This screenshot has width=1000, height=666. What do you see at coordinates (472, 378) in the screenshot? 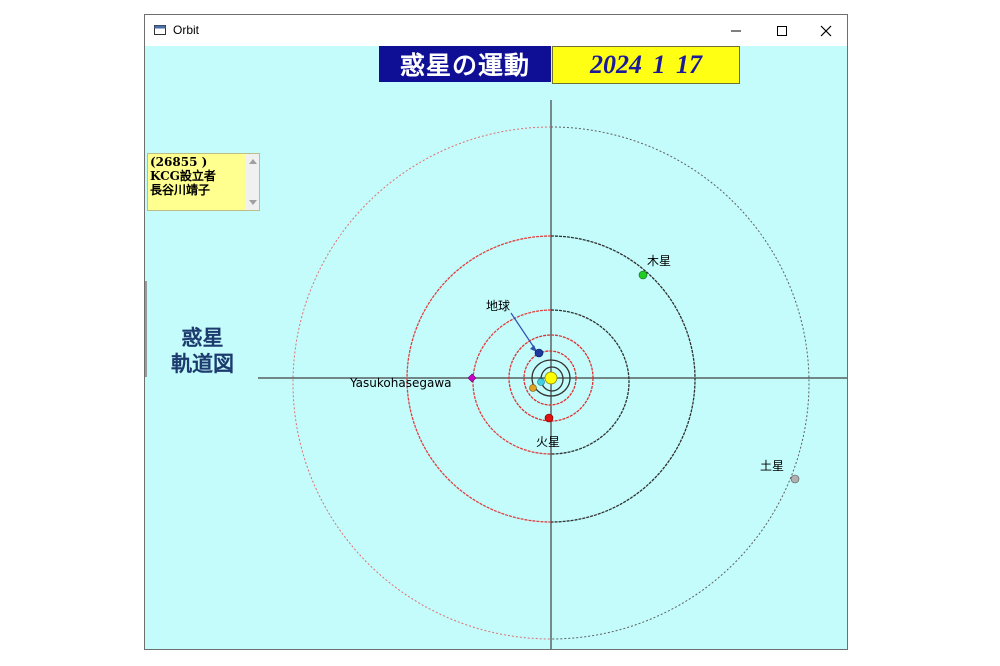
I see `asteroid-marker` at bounding box center [472, 378].